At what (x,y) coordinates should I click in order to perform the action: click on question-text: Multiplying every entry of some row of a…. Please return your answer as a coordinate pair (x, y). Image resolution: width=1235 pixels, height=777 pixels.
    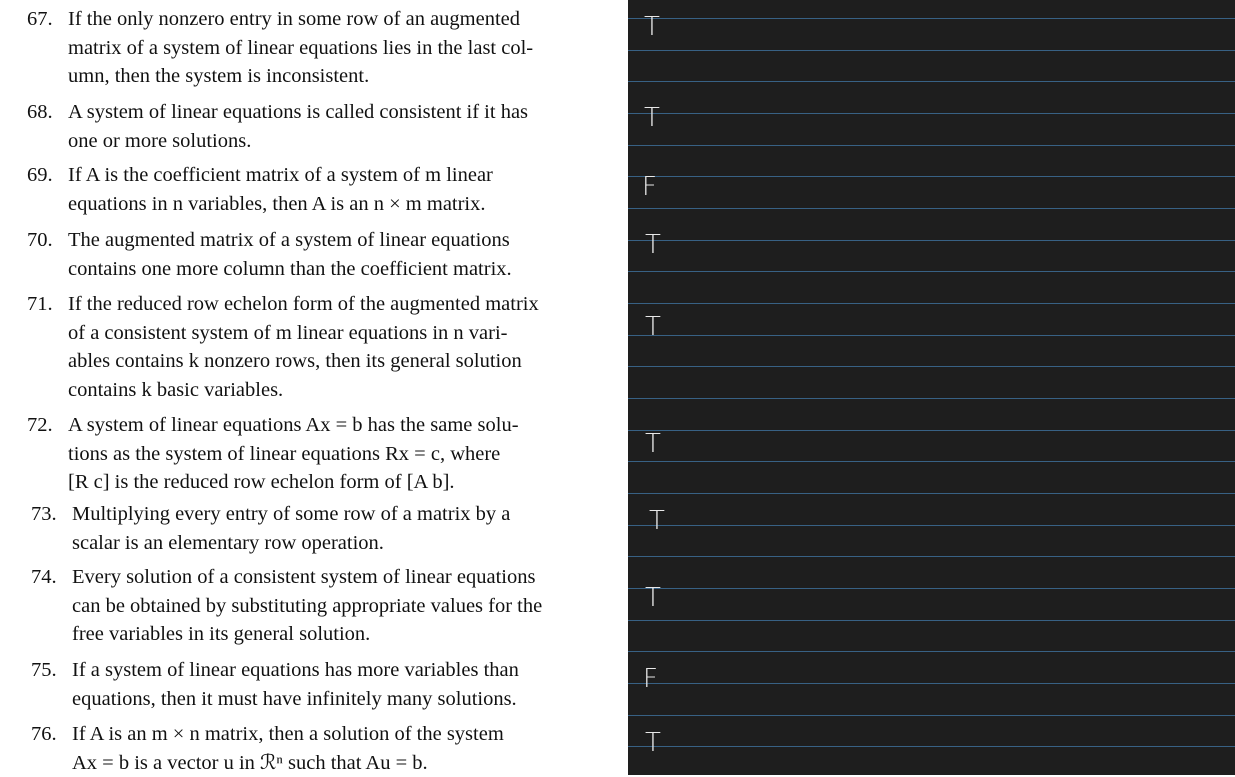
    Looking at the image, I should click on (291, 528).